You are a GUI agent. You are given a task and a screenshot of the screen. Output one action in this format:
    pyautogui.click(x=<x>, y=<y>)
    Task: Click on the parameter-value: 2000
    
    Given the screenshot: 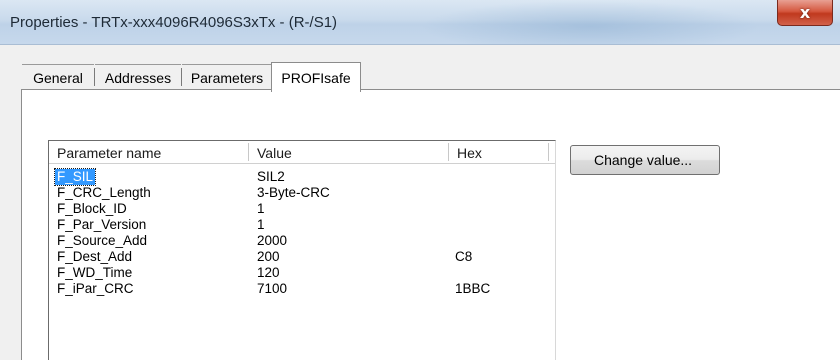 What is the action you would take?
    pyautogui.click(x=272, y=240)
    